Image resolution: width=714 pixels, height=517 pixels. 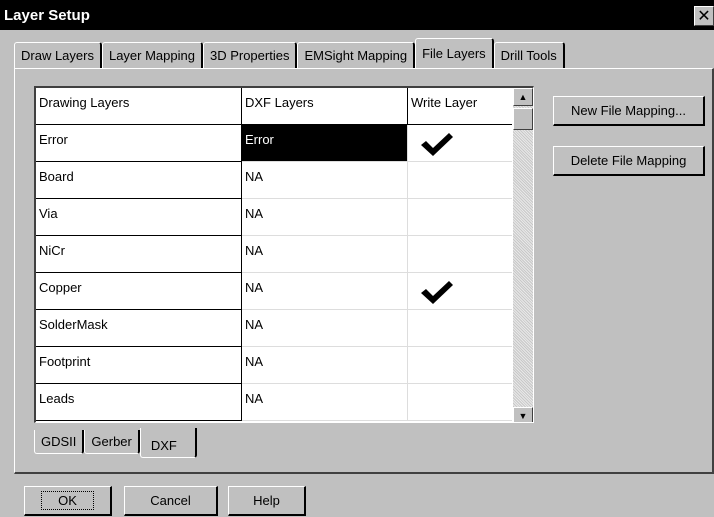 What do you see at coordinates (139, 217) in the screenshot?
I see `drawing-layer-cell: Via` at bounding box center [139, 217].